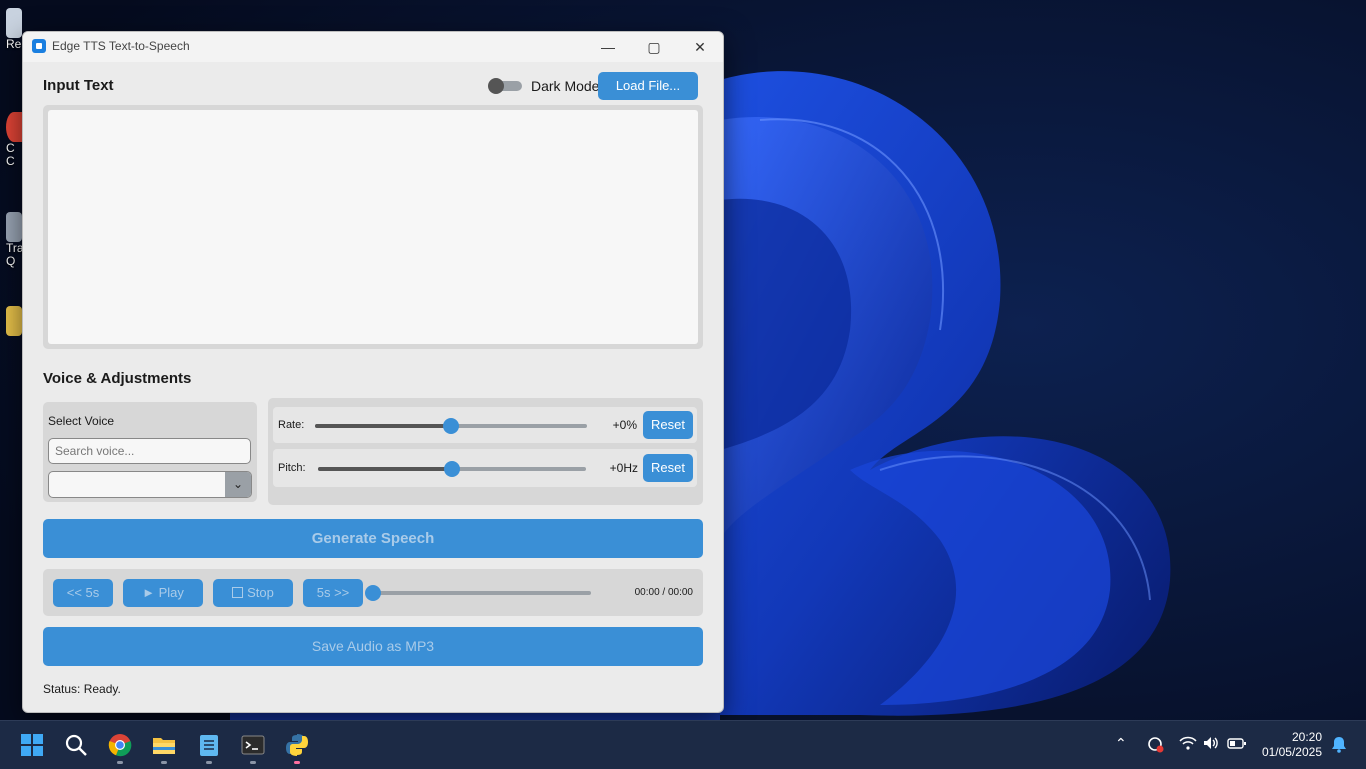 Image resolution: width=1366 pixels, height=769 pixels. I want to click on chrome-desktop-icon: C C, so click(14, 140).